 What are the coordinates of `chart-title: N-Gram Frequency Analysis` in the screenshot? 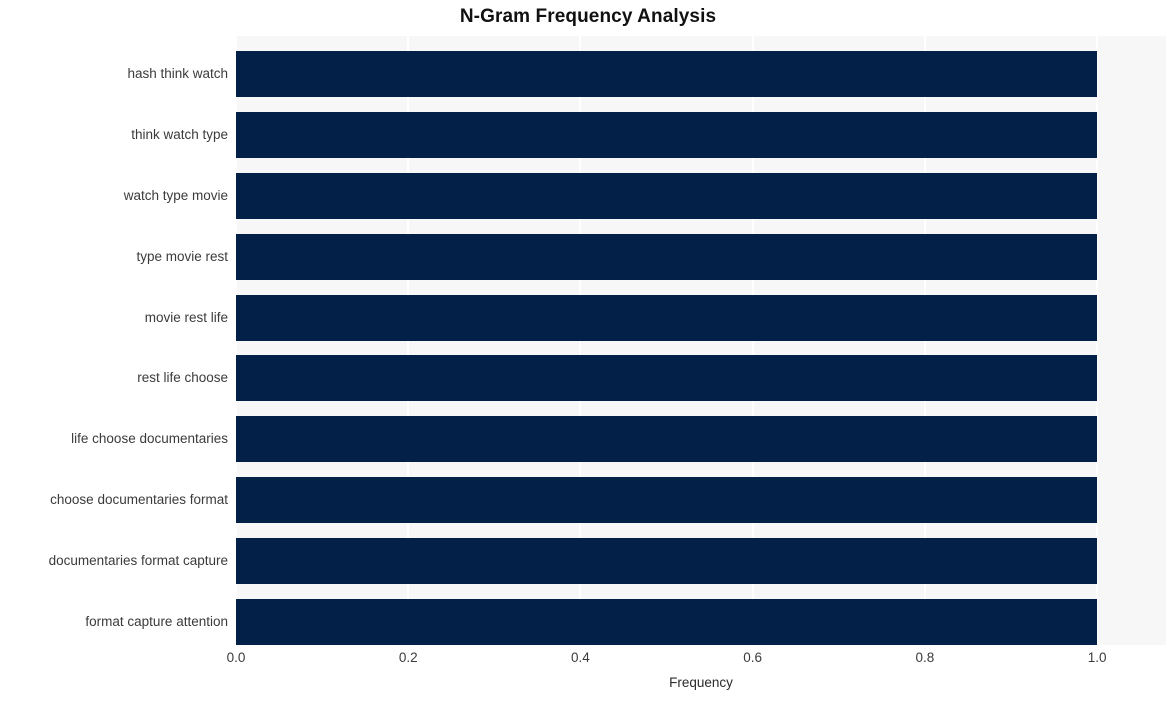 It's located at (588, 16).